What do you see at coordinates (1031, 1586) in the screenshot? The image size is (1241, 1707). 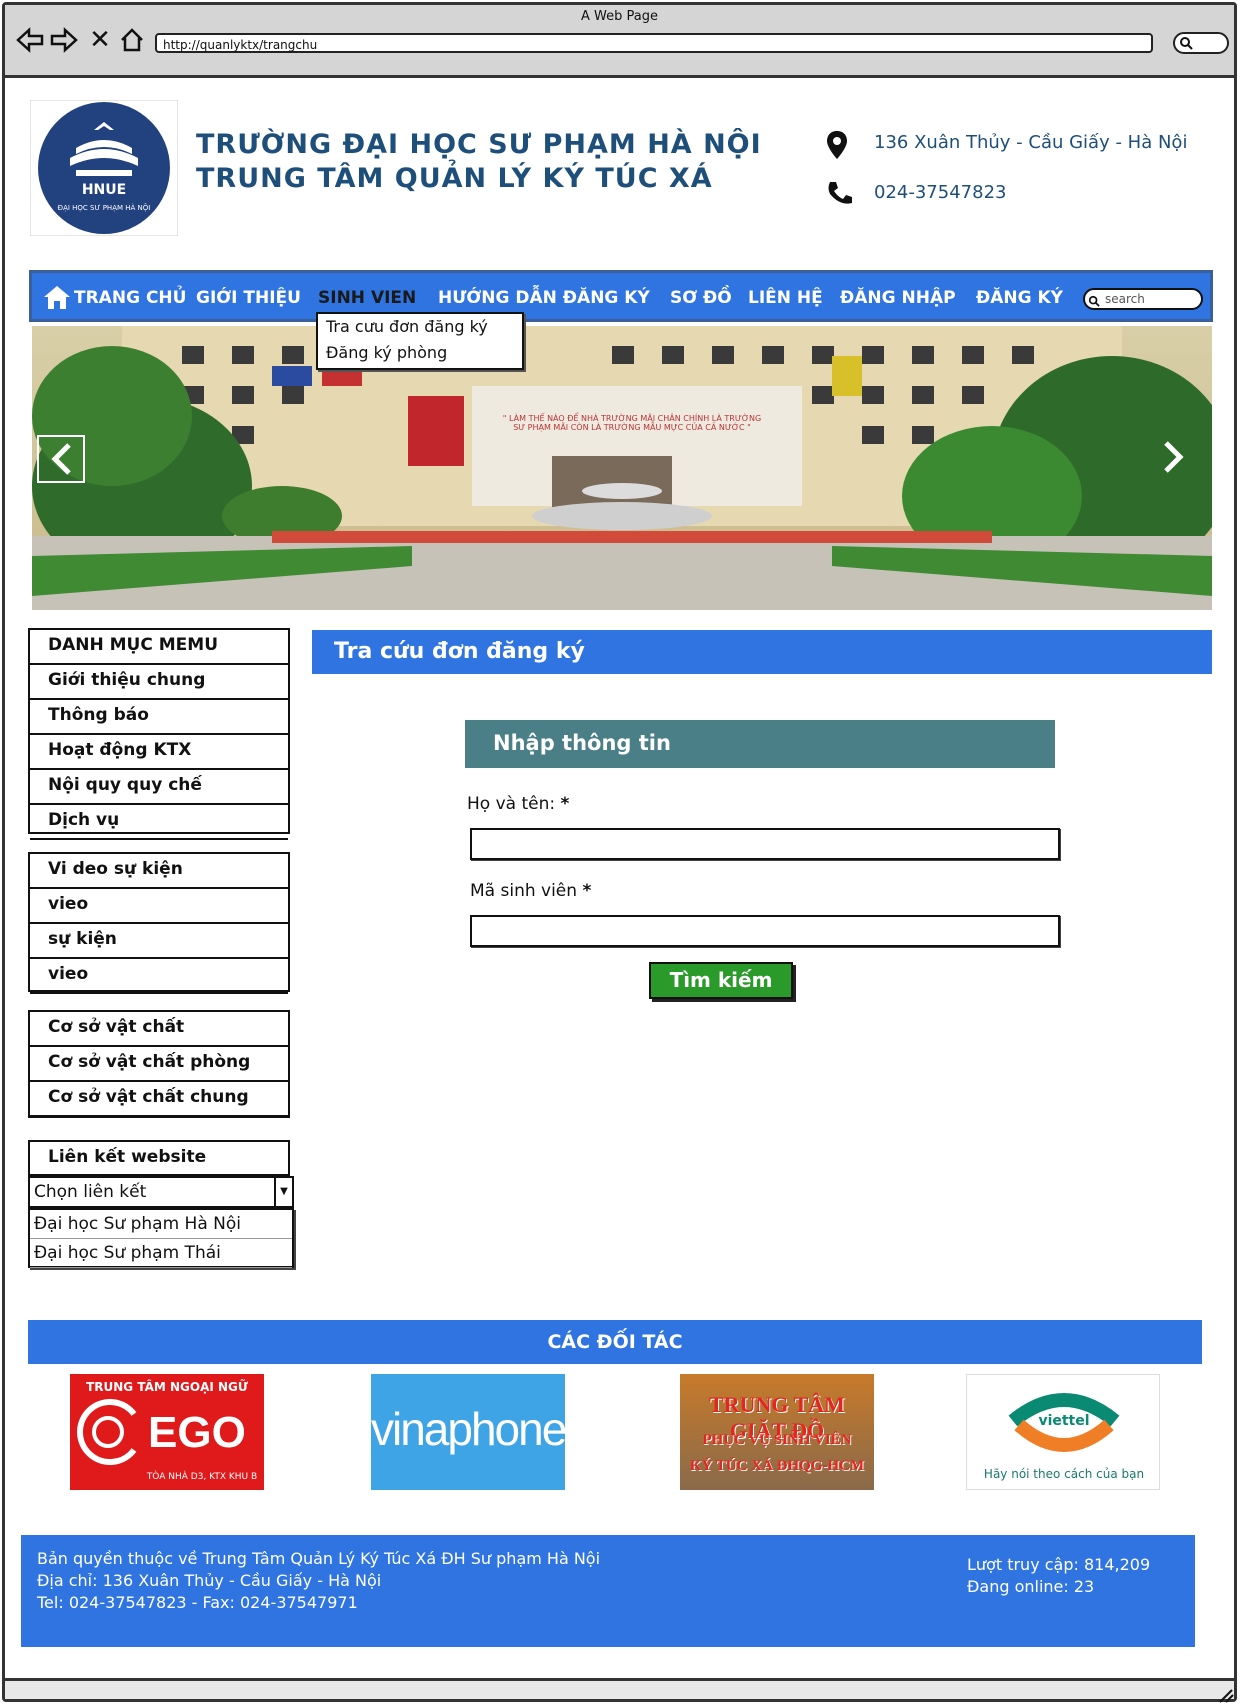 I see `online-counter: Đang online: 23` at bounding box center [1031, 1586].